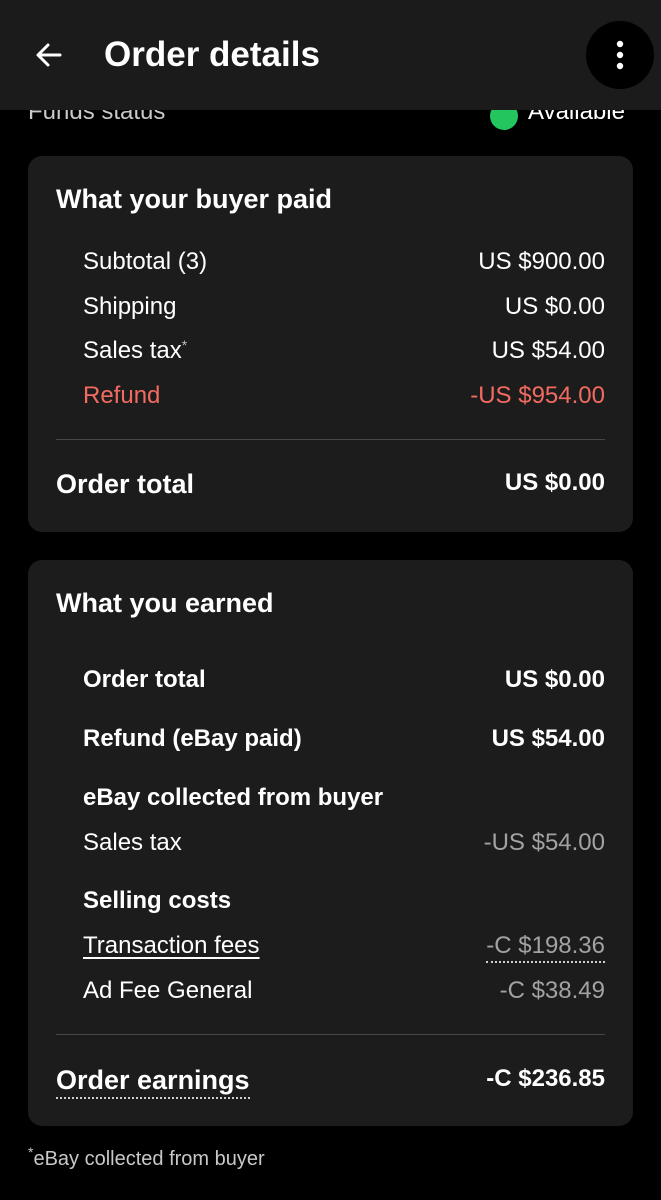 Image resolution: width=661 pixels, height=1200 pixels. I want to click on transaction-fees-value-wrap: -C $198.36, so click(545, 947).